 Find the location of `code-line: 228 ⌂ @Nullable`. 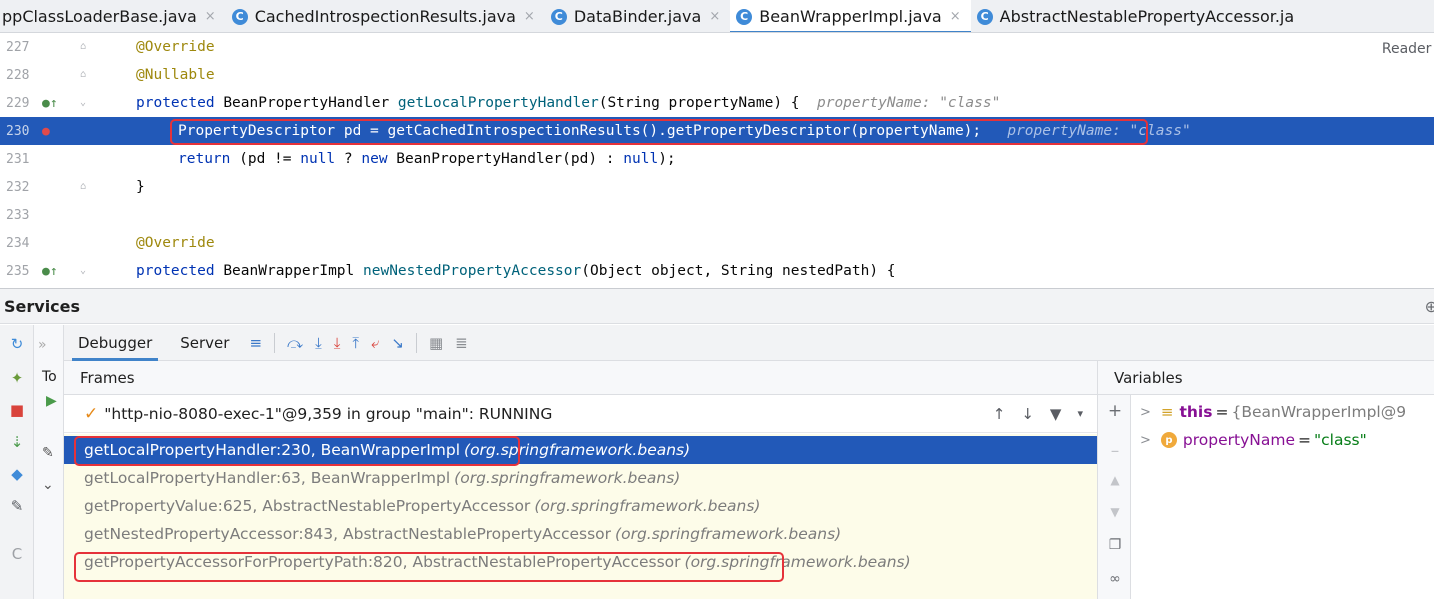

code-line: 228 ⌂ @Nullable is located at coordinates (717, 75).